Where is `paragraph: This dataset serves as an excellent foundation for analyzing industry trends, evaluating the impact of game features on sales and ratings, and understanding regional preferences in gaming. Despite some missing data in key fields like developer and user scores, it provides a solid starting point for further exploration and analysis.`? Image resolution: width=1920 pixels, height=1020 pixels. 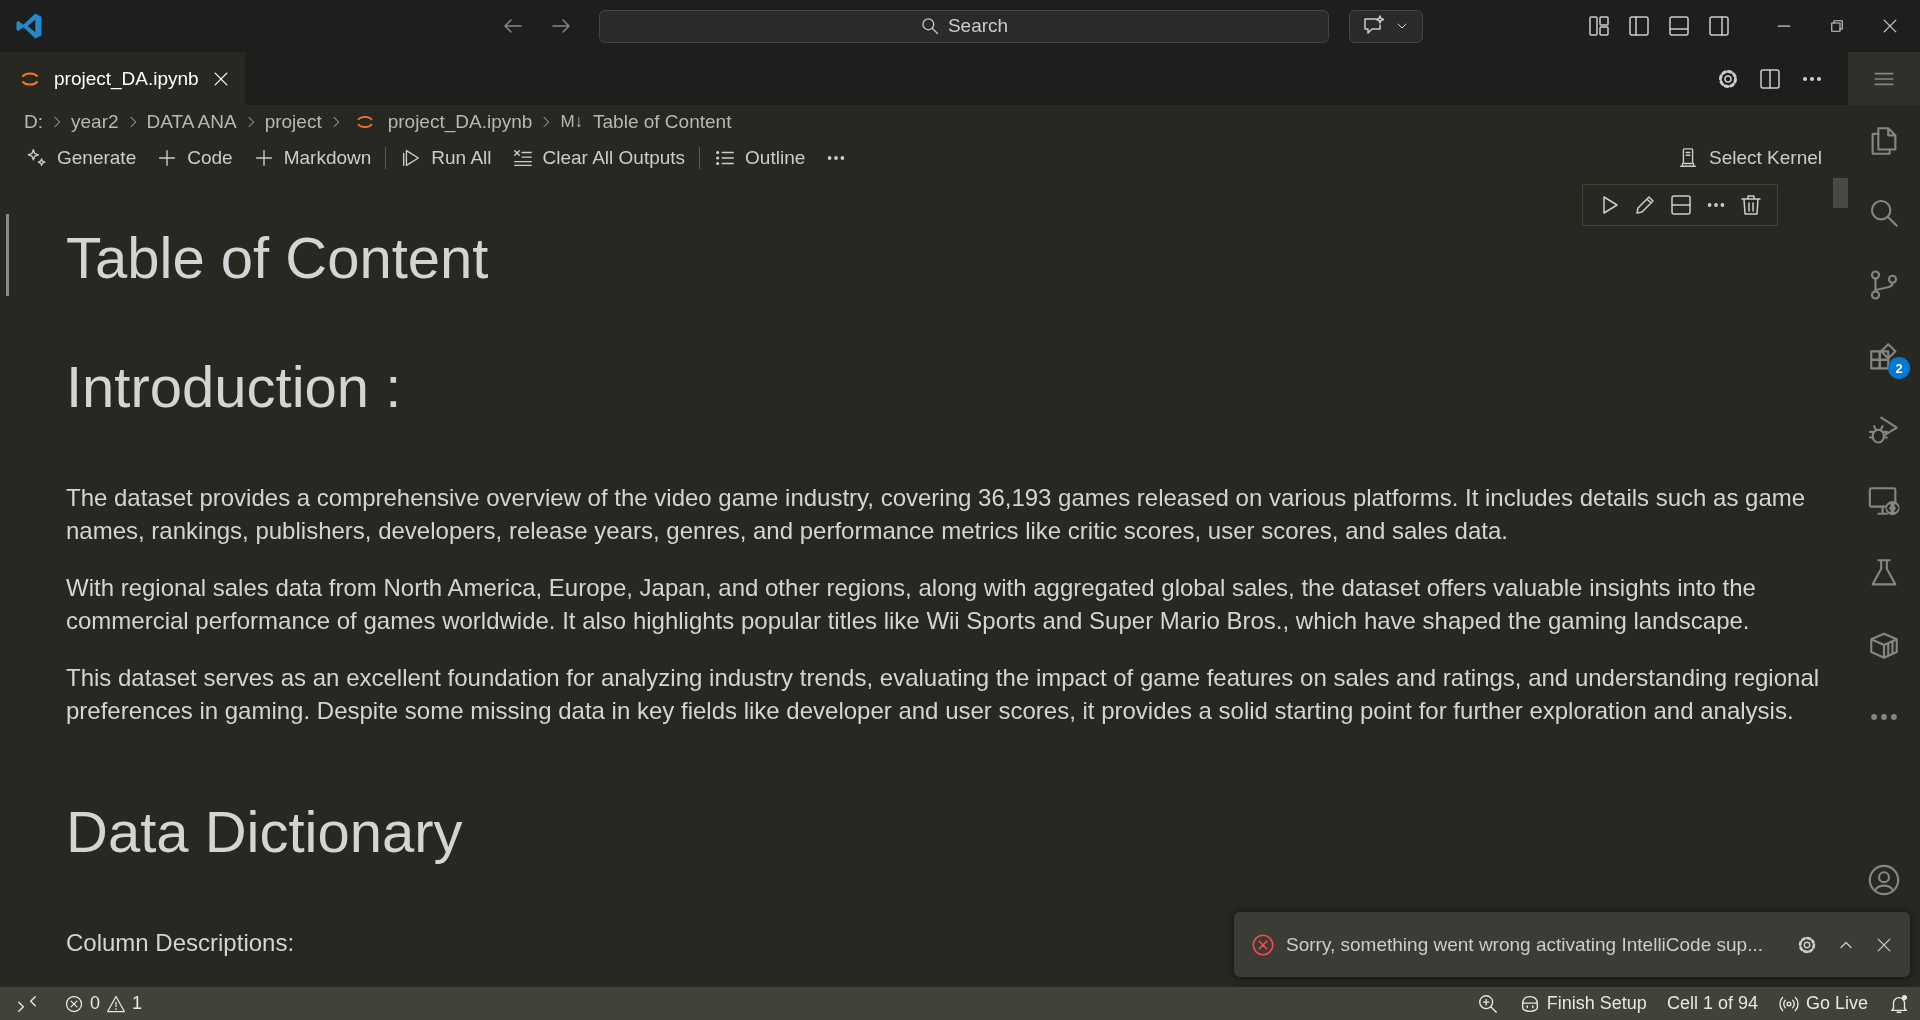
paragraph: This dataset serves as an excellent foundation for analyzing industry trends, evaluating the impact of game features on sales and ratings, and understanding regional preferences in gaming. Despite some missing data in key fields like developer and user scores, it provides a solid starting point for further exploration and analysis. is located at coordinates (943, 694).